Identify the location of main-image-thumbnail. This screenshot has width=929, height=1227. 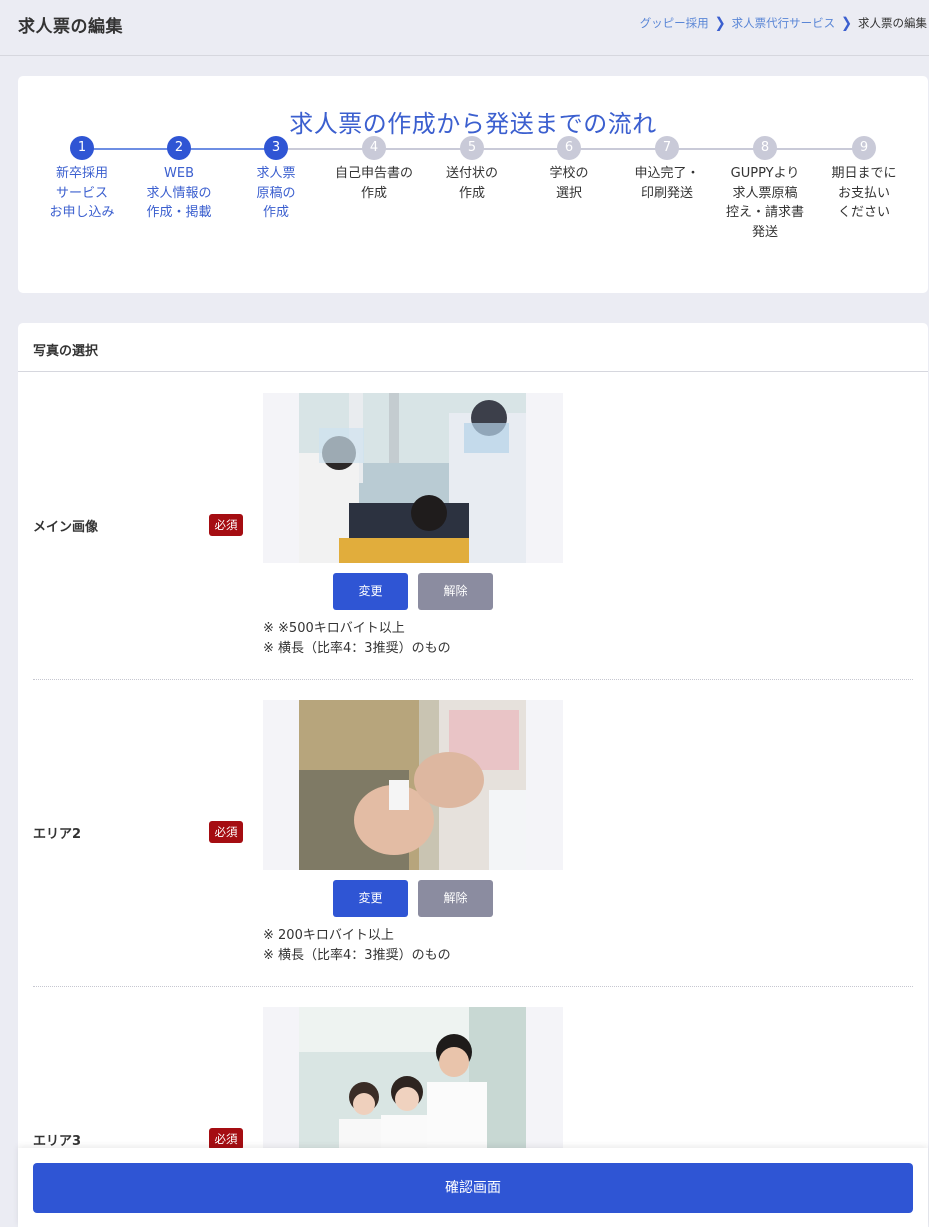
(413, 478).